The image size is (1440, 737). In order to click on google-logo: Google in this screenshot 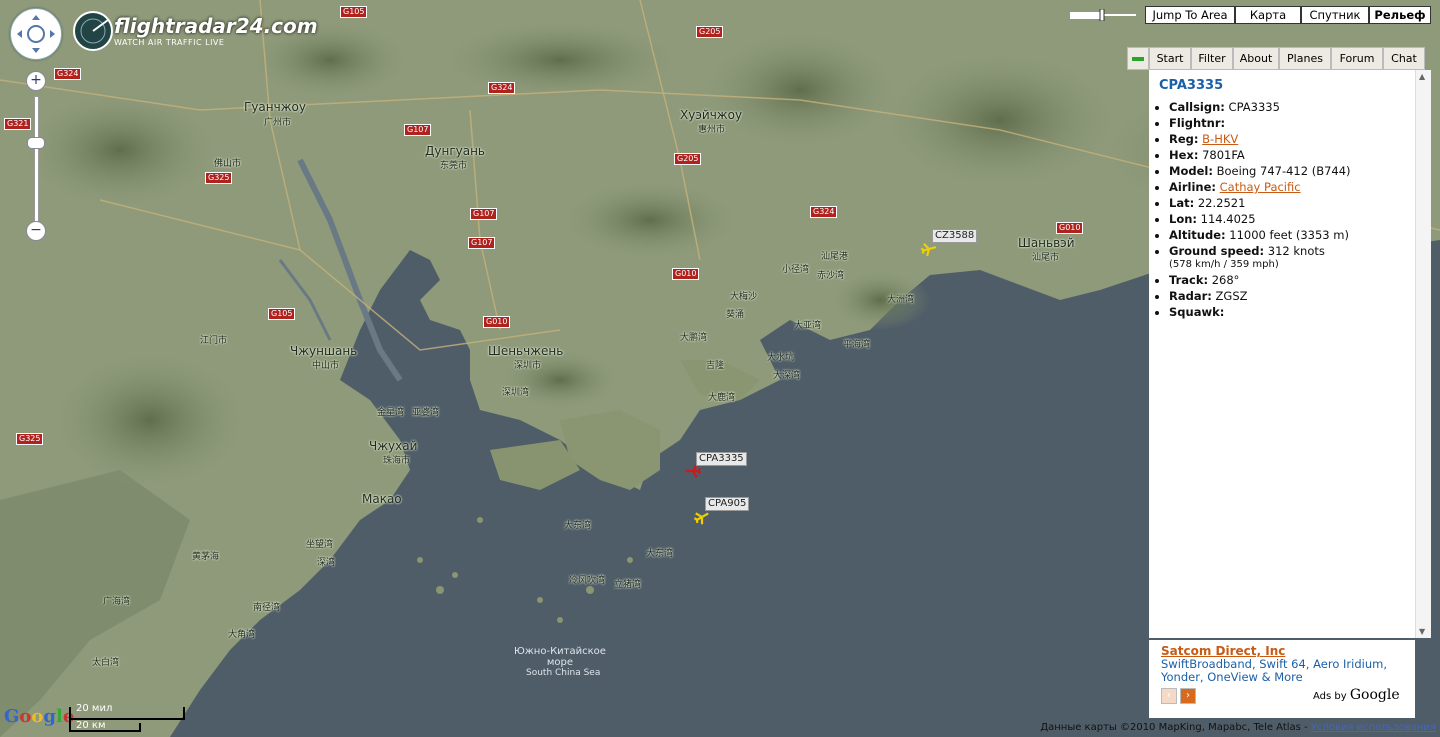, I will do `click(39, 716)`.